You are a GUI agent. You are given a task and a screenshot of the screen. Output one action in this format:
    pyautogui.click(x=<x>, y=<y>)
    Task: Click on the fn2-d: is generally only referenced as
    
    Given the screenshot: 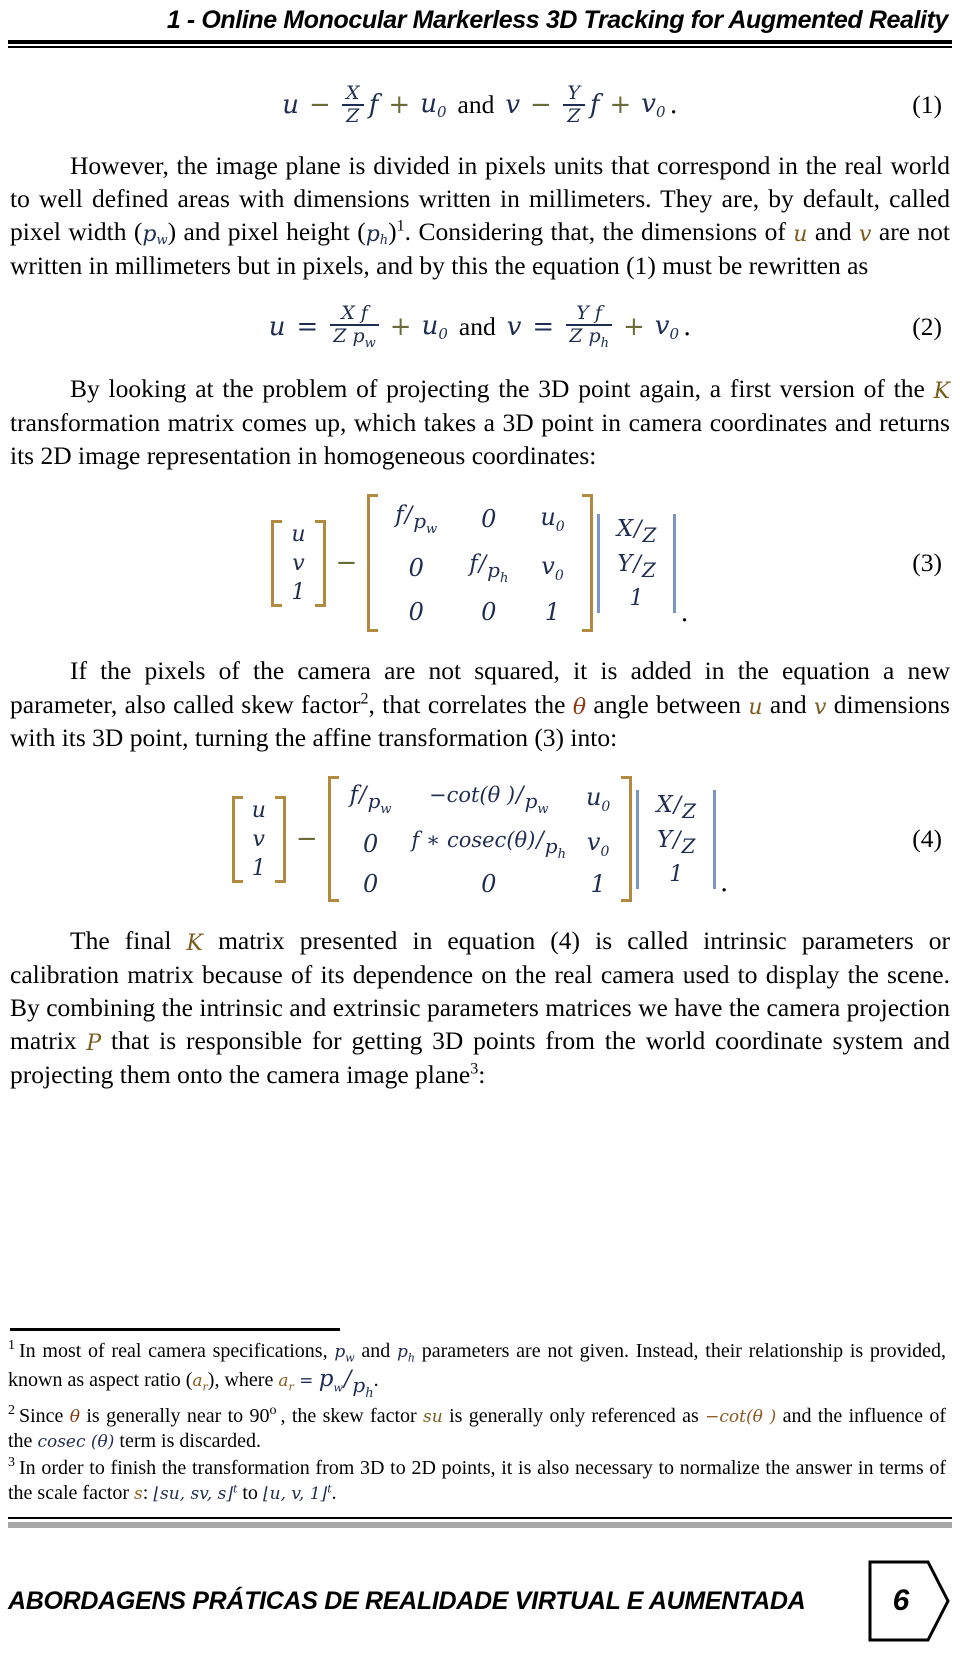 What is the action you would take?
    pyautogui.click(x=574, y=1415)
    